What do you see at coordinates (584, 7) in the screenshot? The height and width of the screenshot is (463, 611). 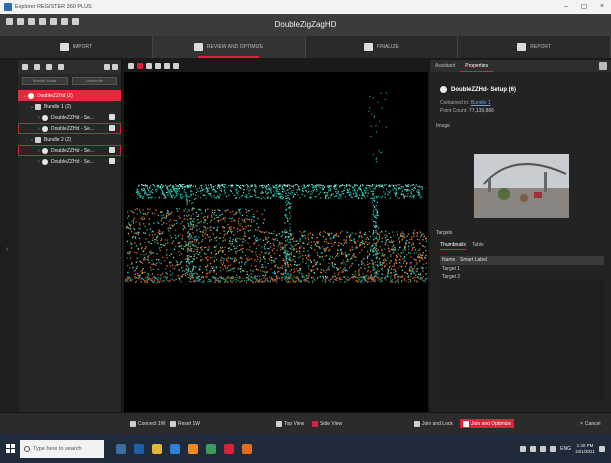 I see `maximize-button: ☐` at bounding box center [584, 7].